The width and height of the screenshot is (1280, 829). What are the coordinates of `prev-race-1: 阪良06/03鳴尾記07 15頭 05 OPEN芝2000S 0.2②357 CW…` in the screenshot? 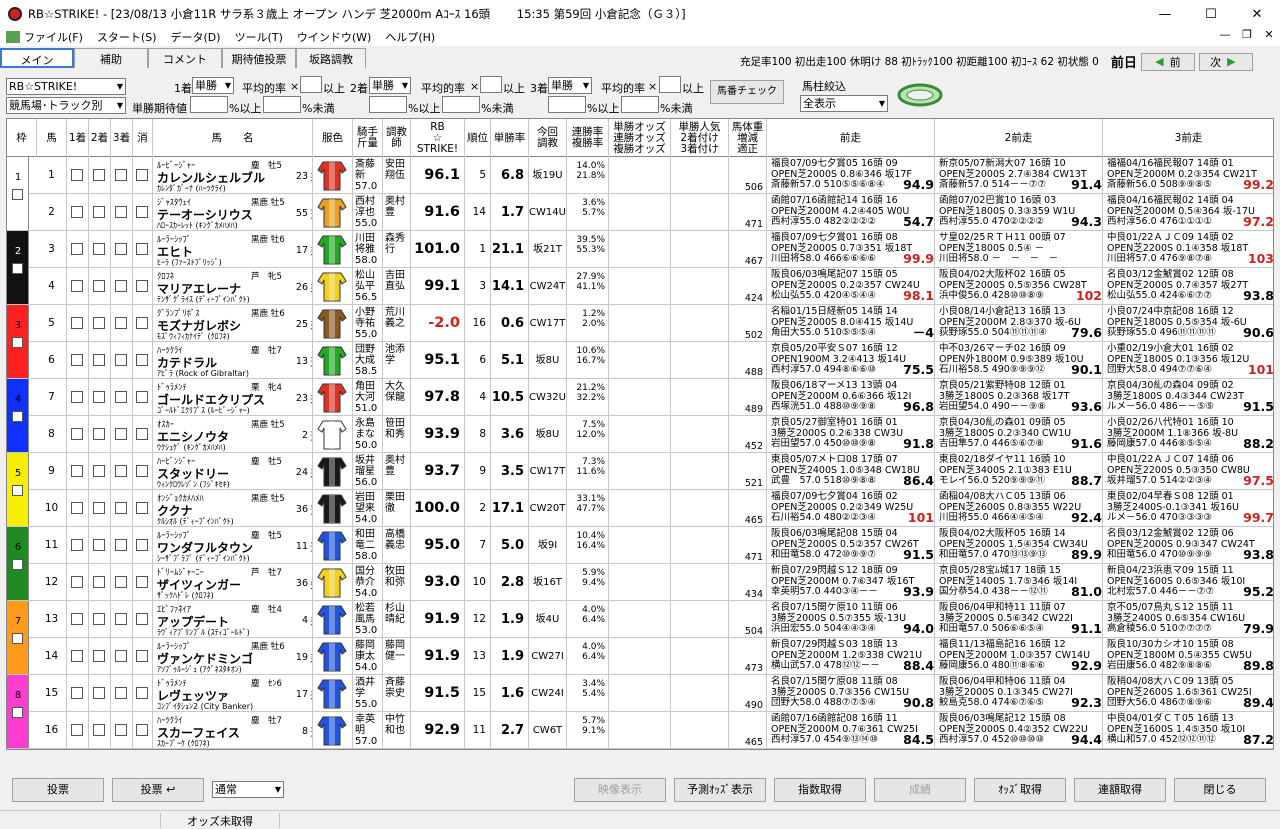 It's located at (851, 286).